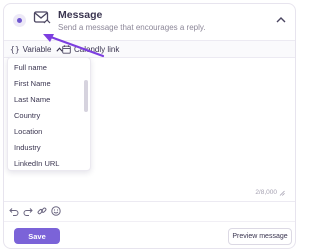 The width and height of the screenshot is (320, 252). I want to click on variable-option: Full name, so click(30, 67).